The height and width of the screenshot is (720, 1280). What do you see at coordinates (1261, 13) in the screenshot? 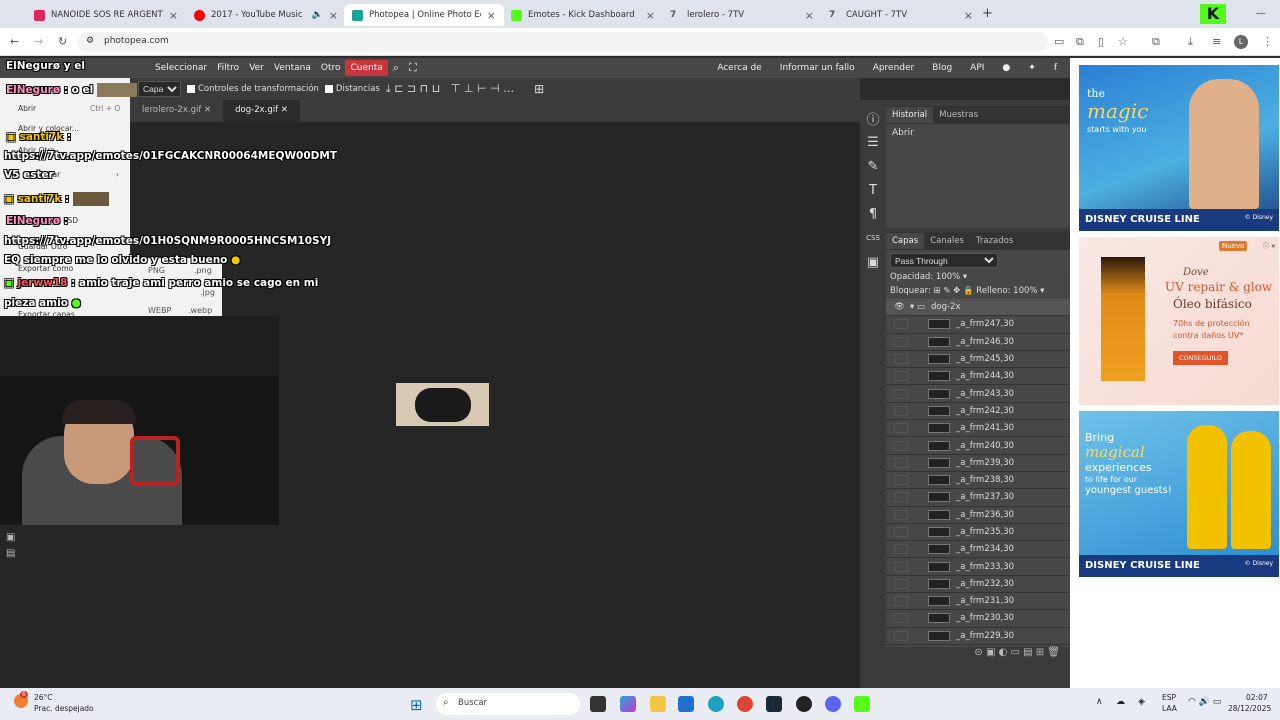
I see `minimize-icon: —` at bounding box center [1261, 13].